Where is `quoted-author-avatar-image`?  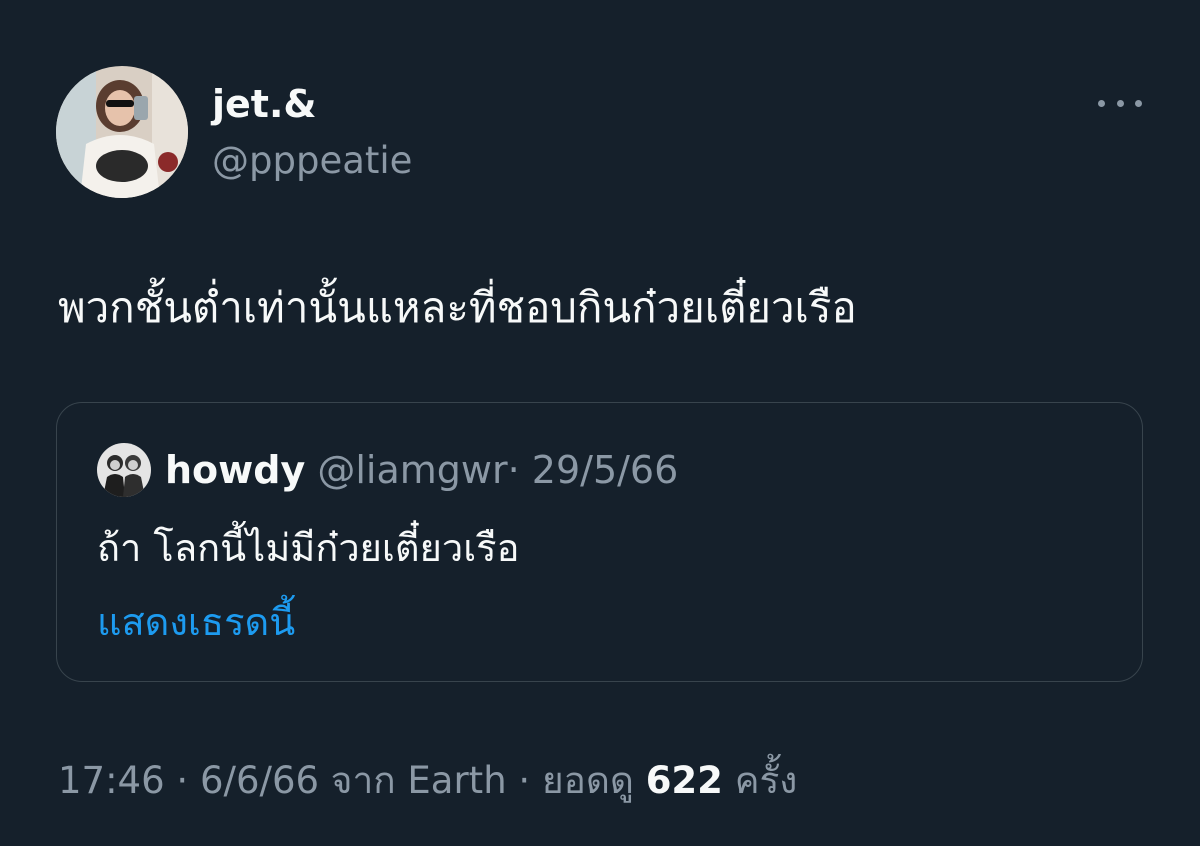
quoted-author-avatar-image is located at coordinates (124, 470).